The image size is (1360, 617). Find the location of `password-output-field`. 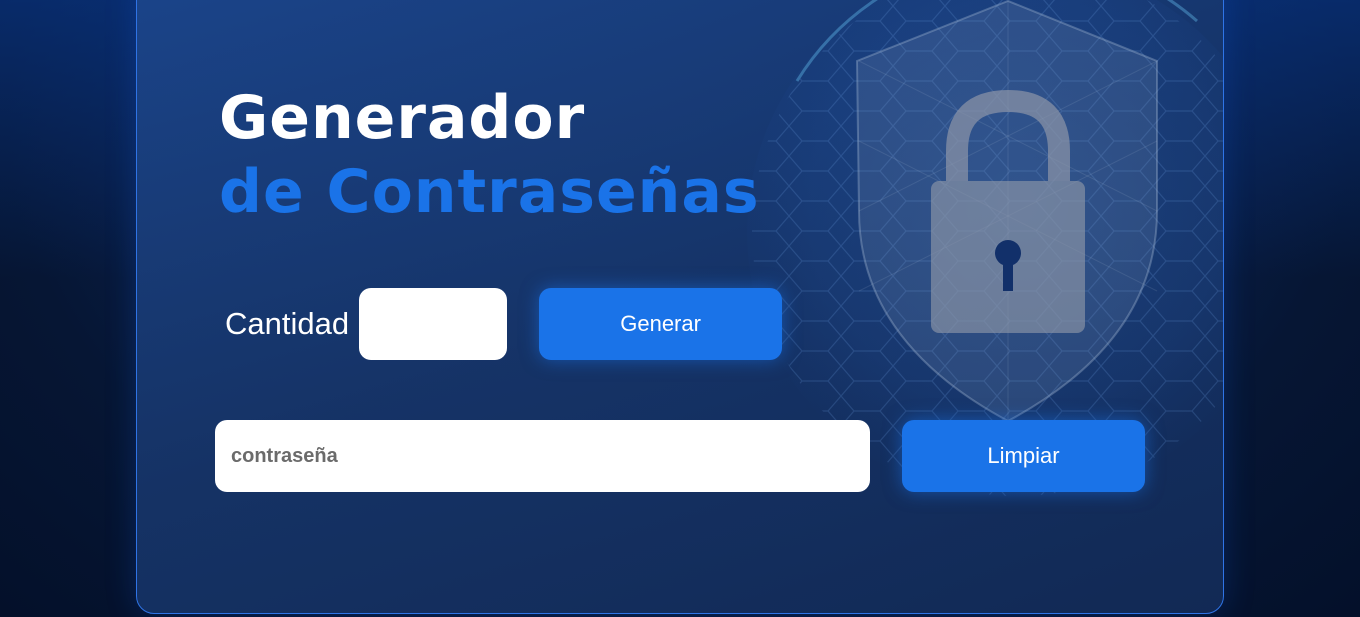

password-output-field is located at coordinates (542, 456).